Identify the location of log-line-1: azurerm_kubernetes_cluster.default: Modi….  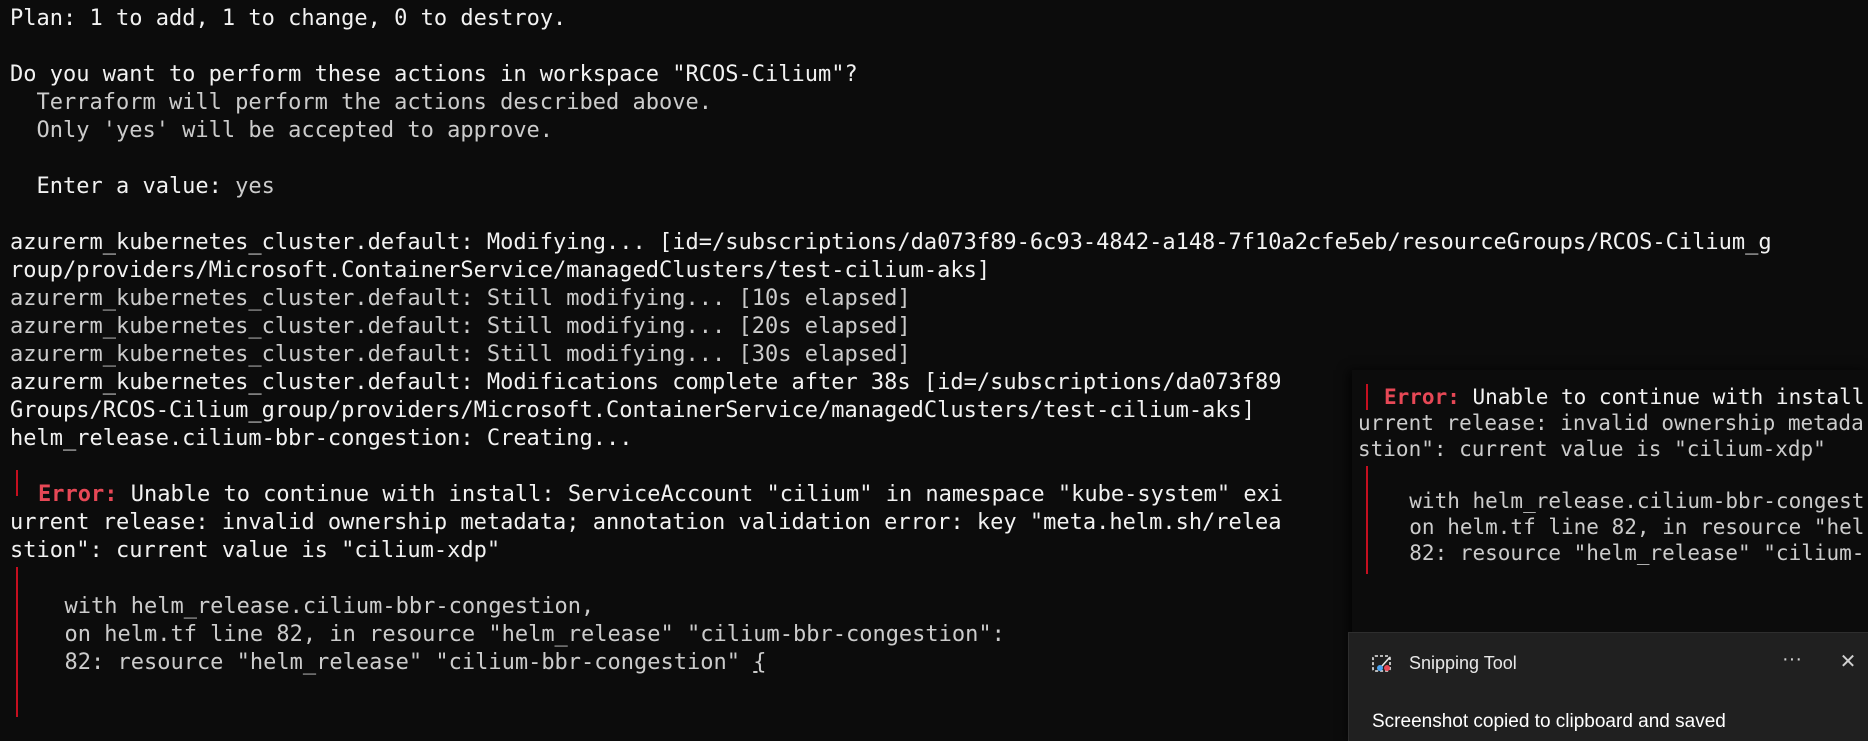
(891, 242).